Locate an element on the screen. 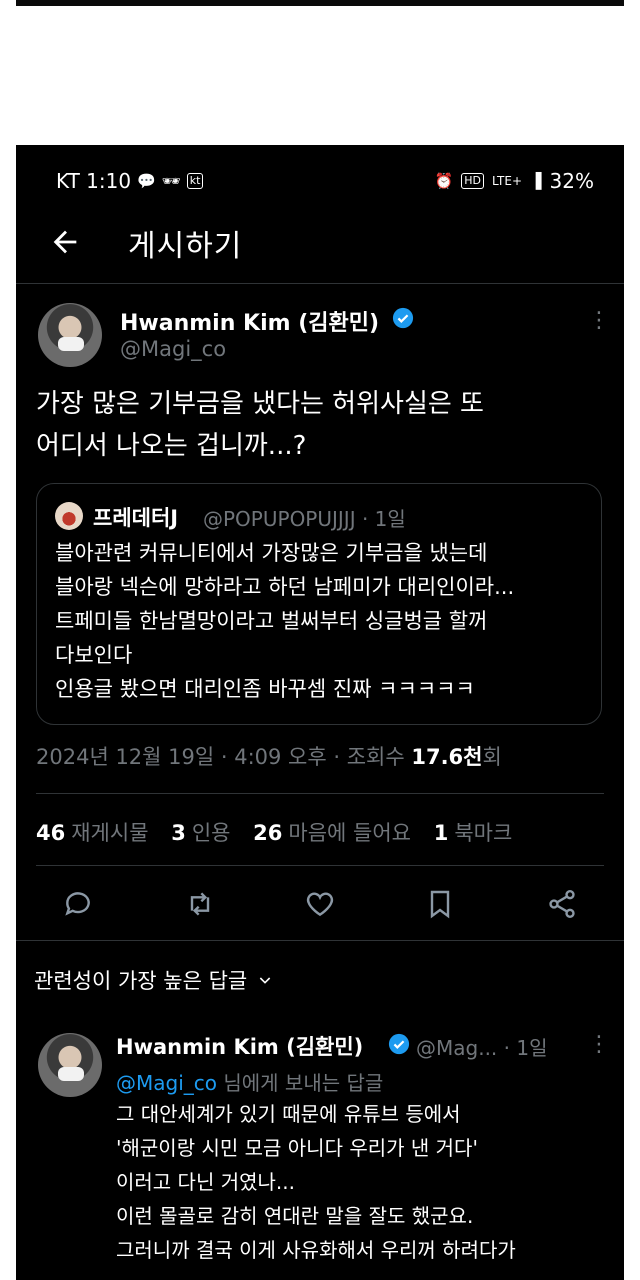  page-title: 게시하기 is located at coordinates (185, 246).